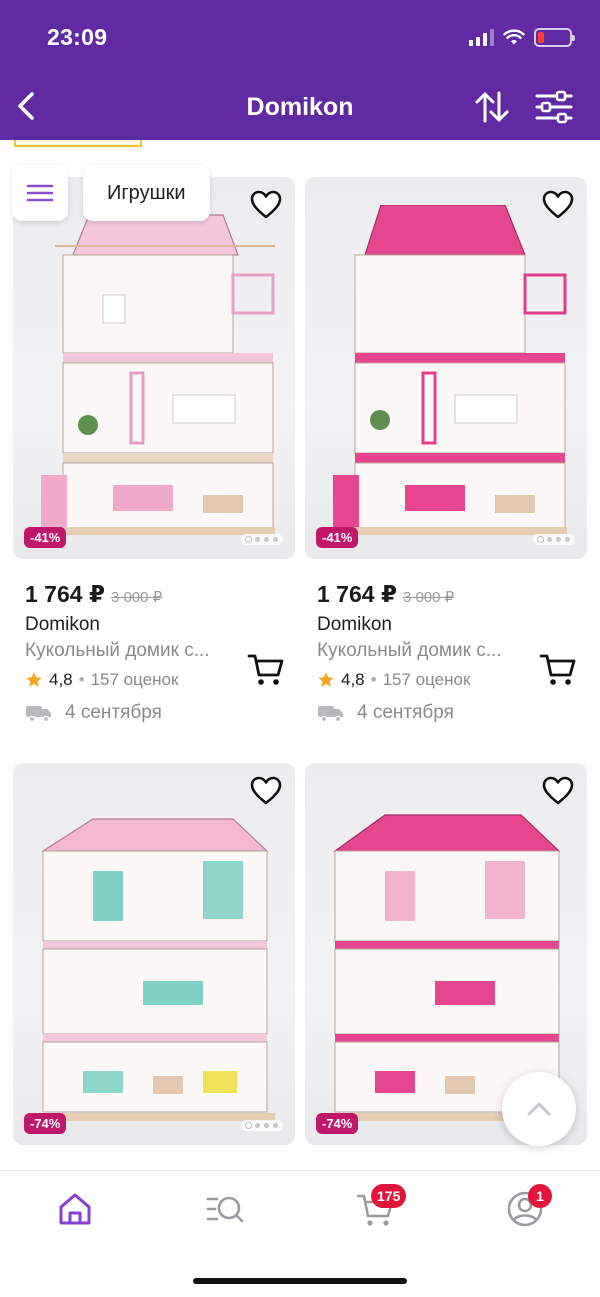 The height and width of the screenshot is (1297, 600). What do you see at coordinates (75, 1209) in the screenshot?
I see `home-icon` at bounding box center [75, 1209].